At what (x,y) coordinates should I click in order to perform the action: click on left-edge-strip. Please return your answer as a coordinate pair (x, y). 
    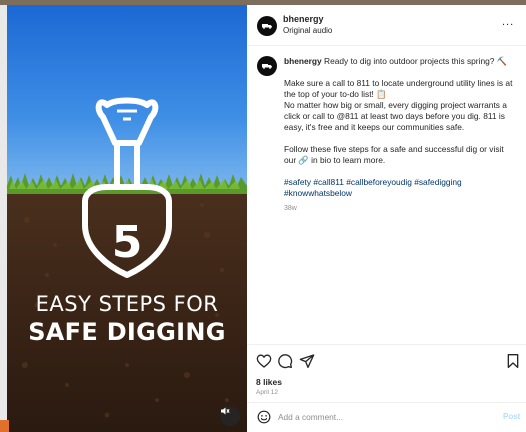
    Looking at the image, I should click on (3, 218).